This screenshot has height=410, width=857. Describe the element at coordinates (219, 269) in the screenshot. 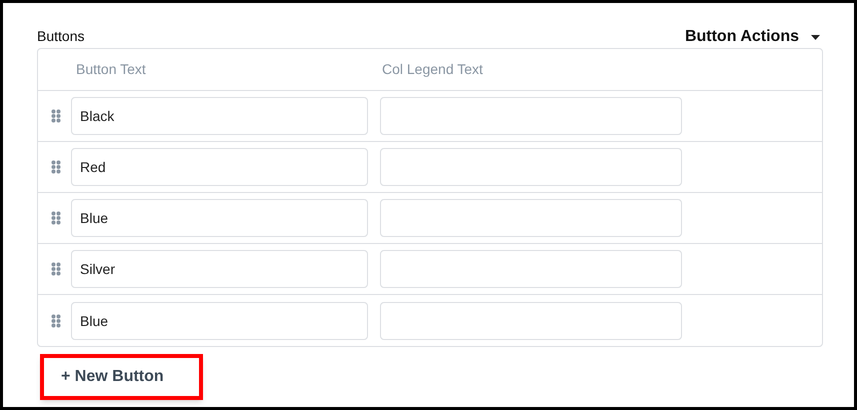

I see `text-input: Silver` at that location.